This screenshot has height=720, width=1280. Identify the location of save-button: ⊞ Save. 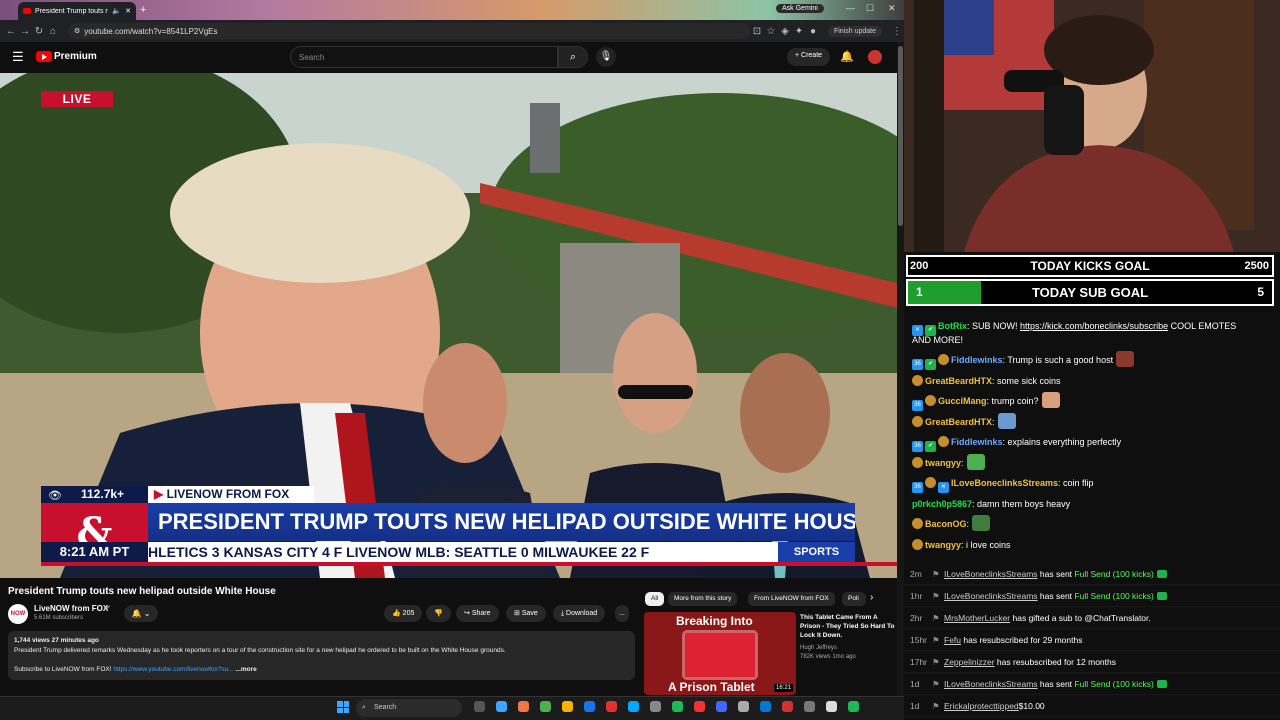
(526, 613).